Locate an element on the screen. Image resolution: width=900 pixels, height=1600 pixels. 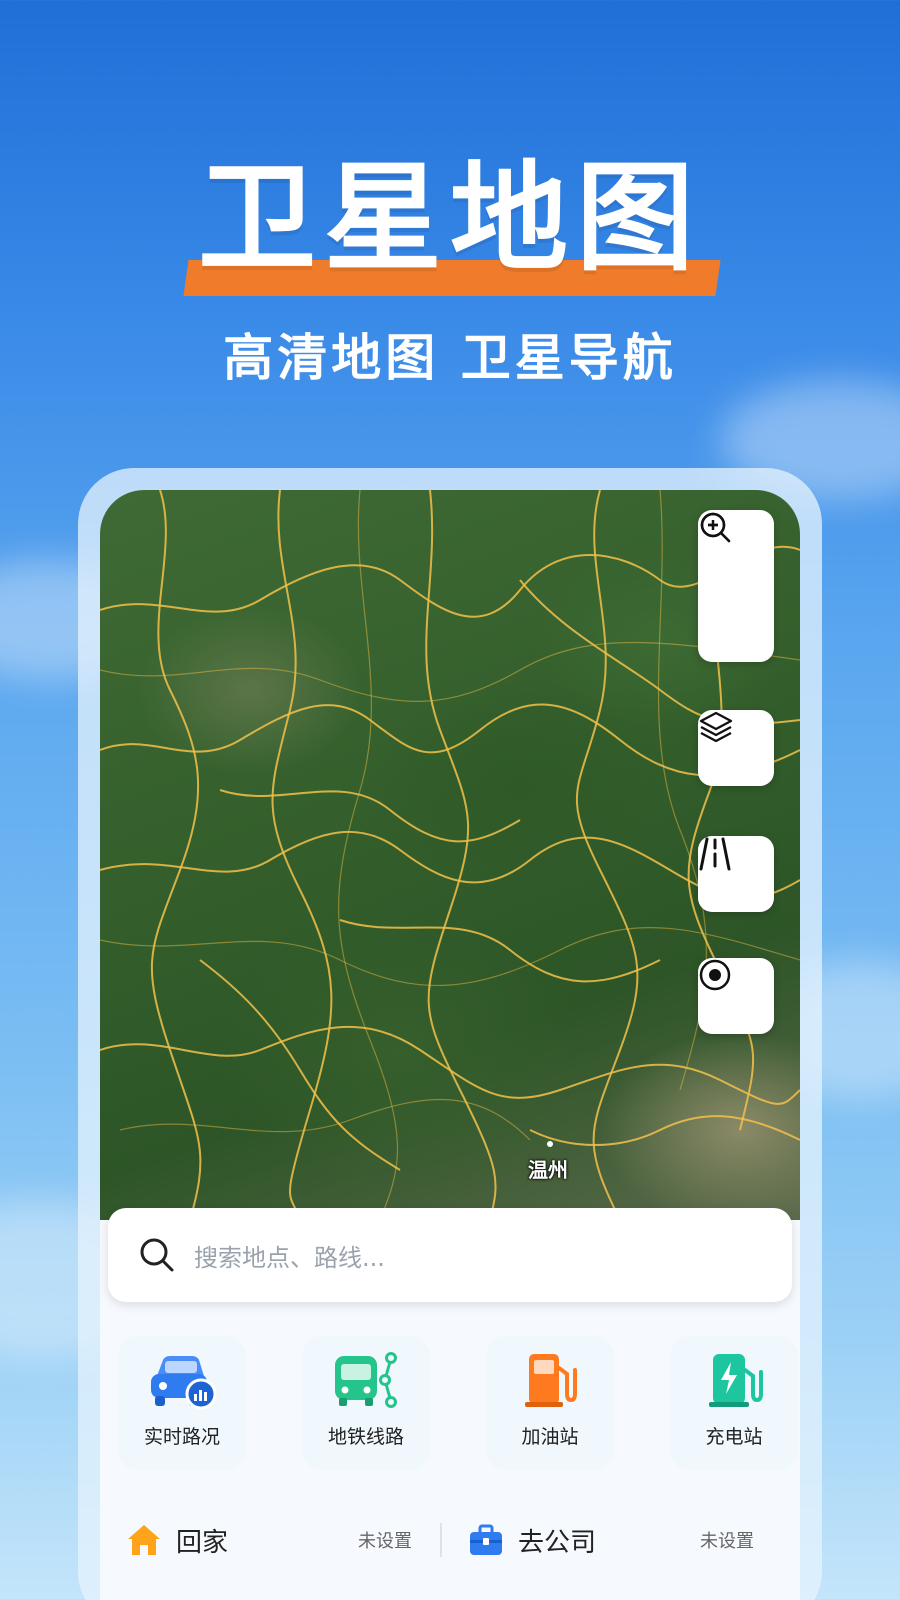
locate-control is located at coordinates (736, 996).